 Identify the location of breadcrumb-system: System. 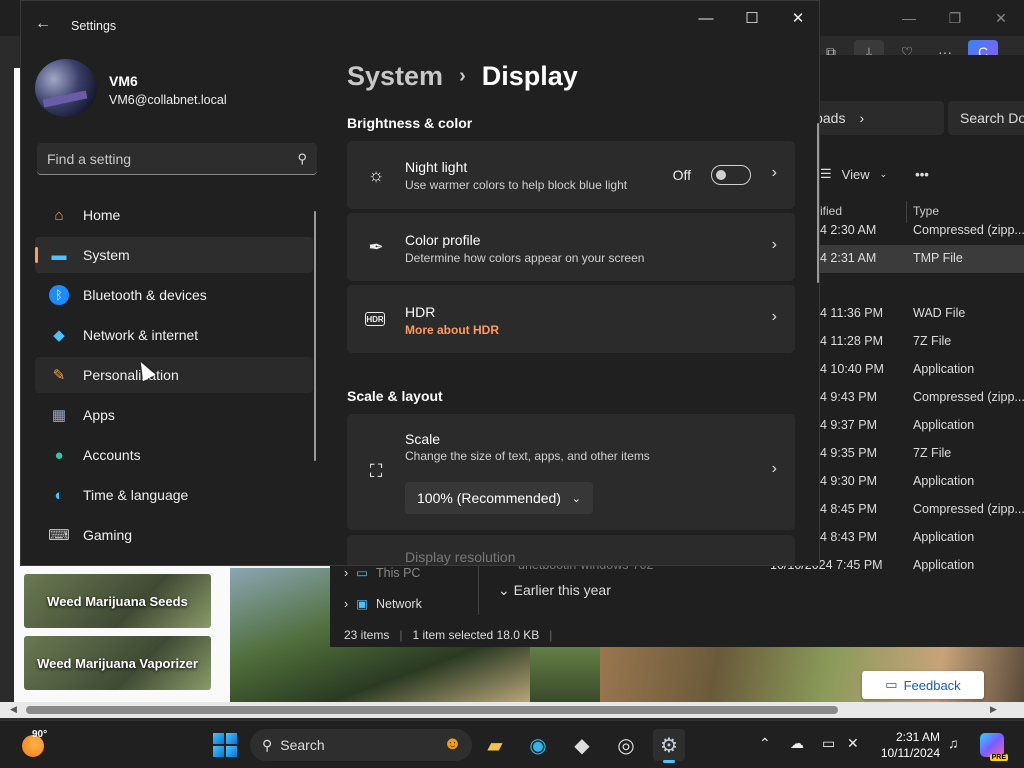
(395, 76).